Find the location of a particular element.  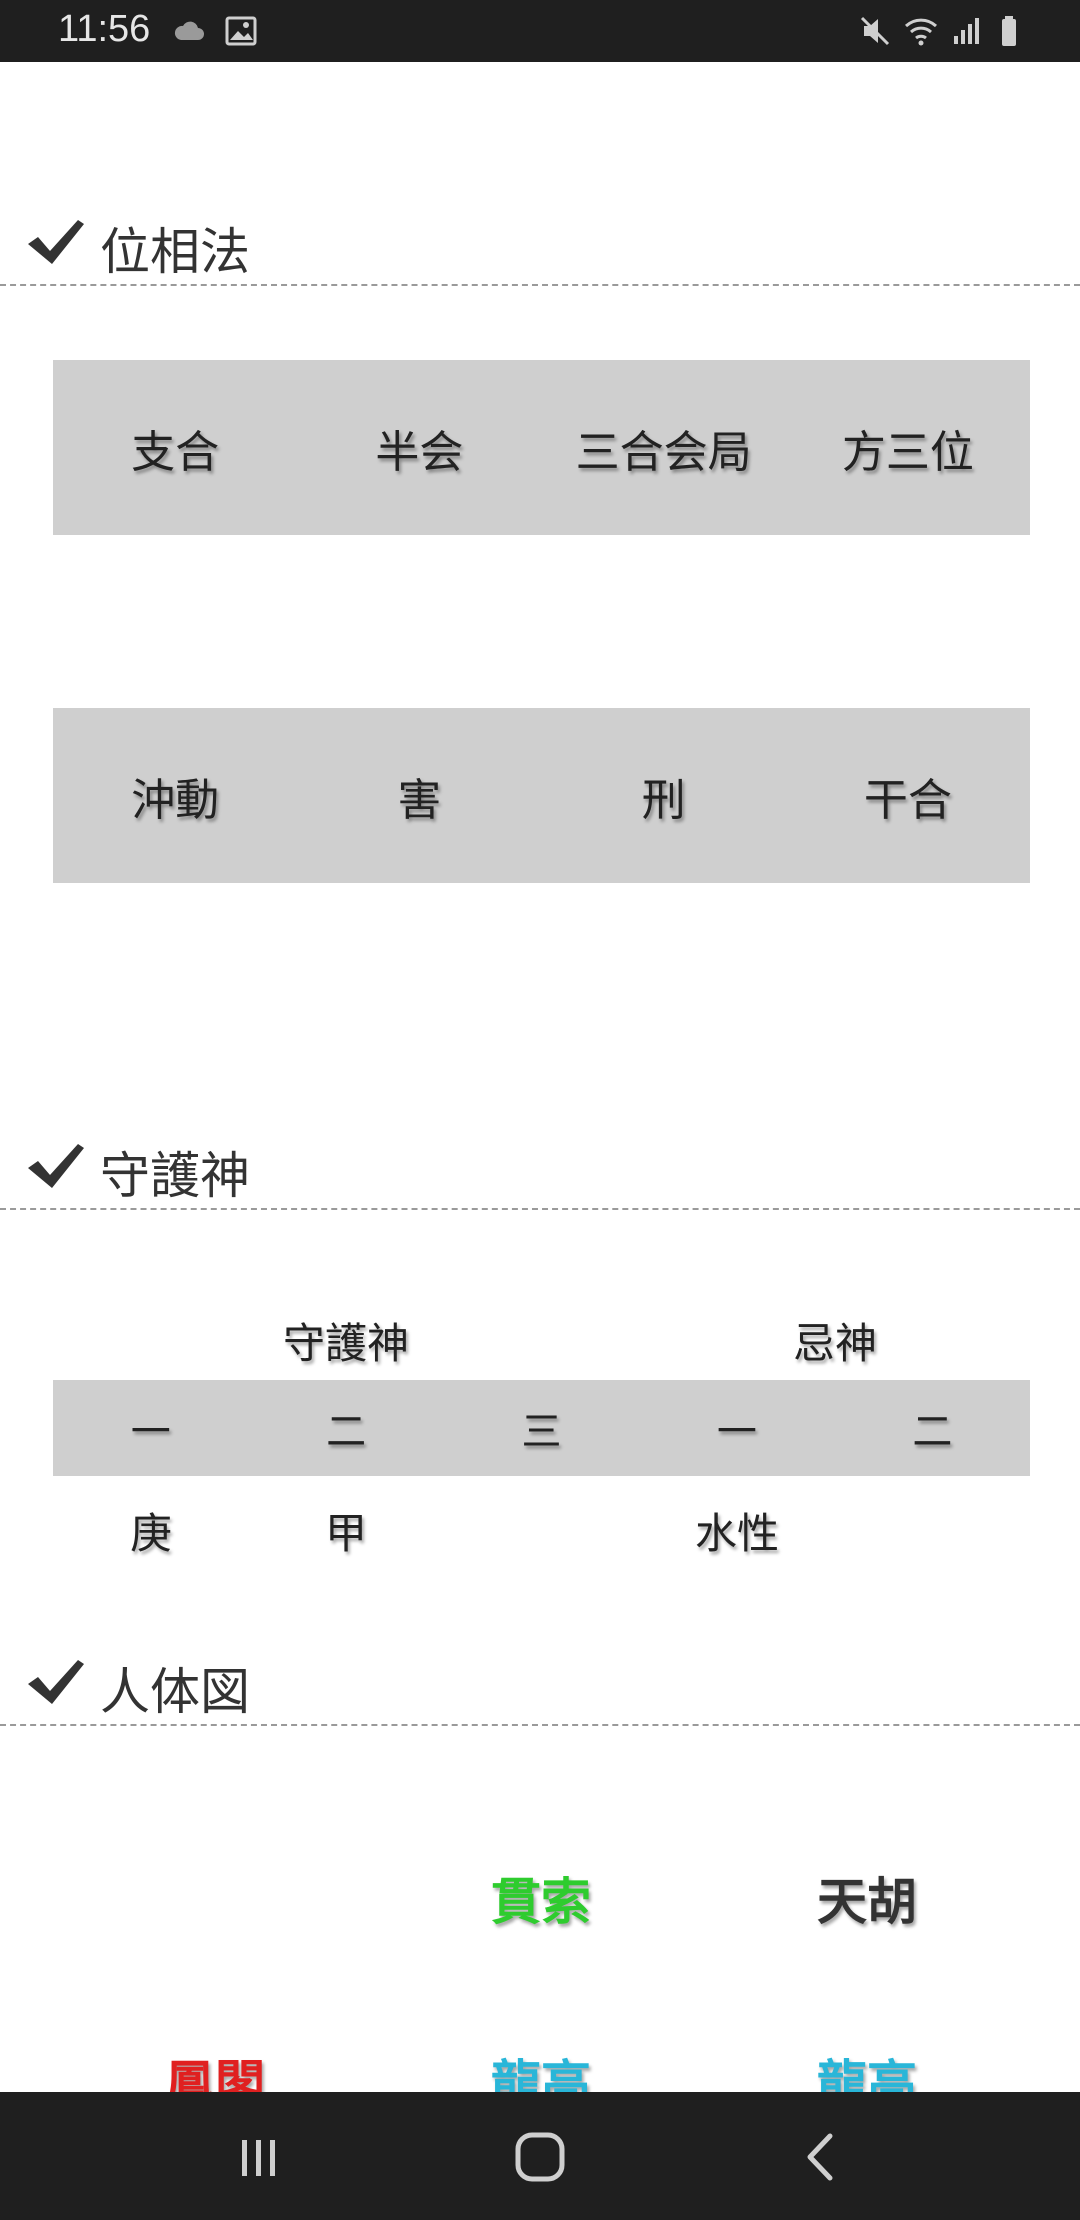

section-header-guardian: 守護神 is located at coordinates (540, 1168).